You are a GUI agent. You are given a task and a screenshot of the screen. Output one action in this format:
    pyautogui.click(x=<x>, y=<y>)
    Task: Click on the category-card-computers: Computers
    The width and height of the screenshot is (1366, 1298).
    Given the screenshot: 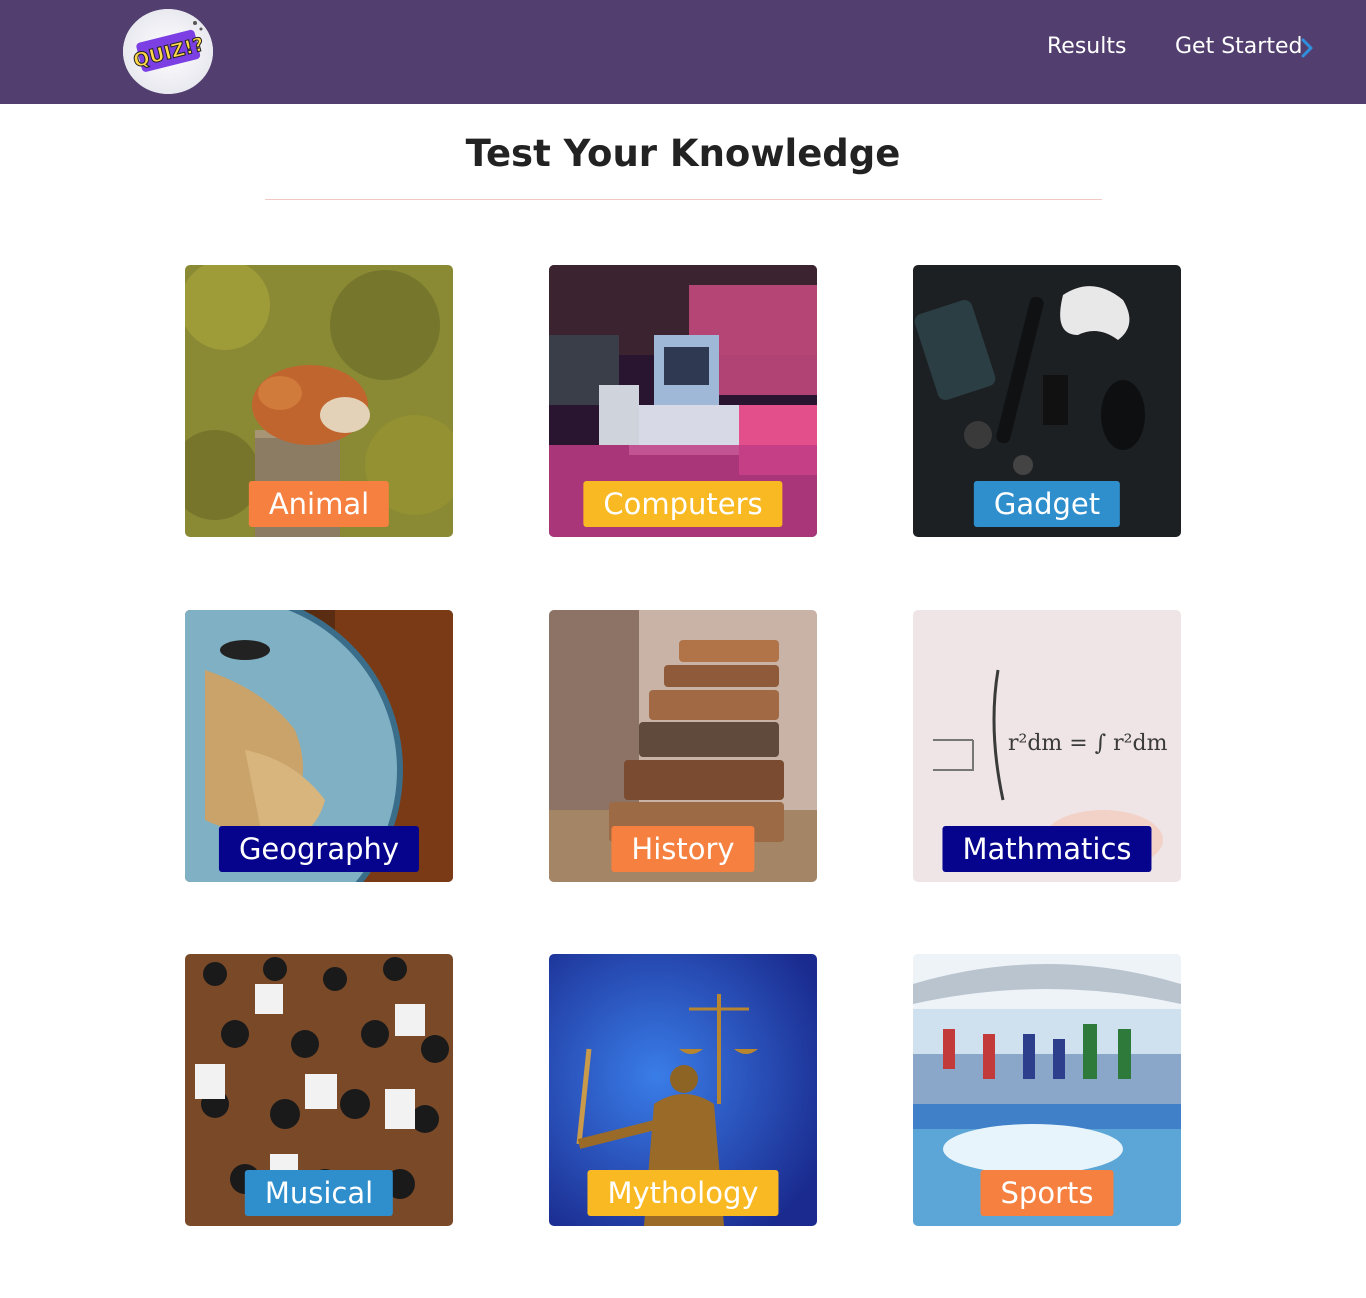 What is the action you would take?
    pyautogui.click(x=683, y=401)
    